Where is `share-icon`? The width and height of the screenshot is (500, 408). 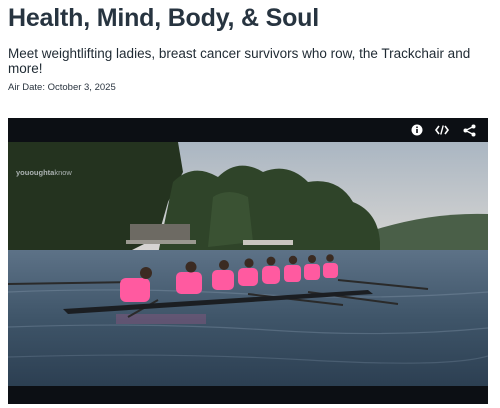 share-icon is located at coordinates (469, 130).